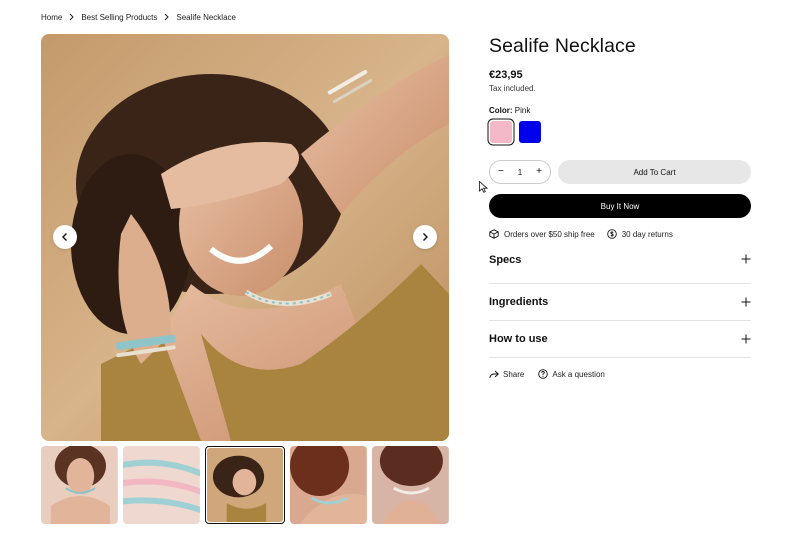  What do you see at coordinates (512, 88) in the screenshot?
I see `tax-note: Tax included.` at bounding box center [512, 88].